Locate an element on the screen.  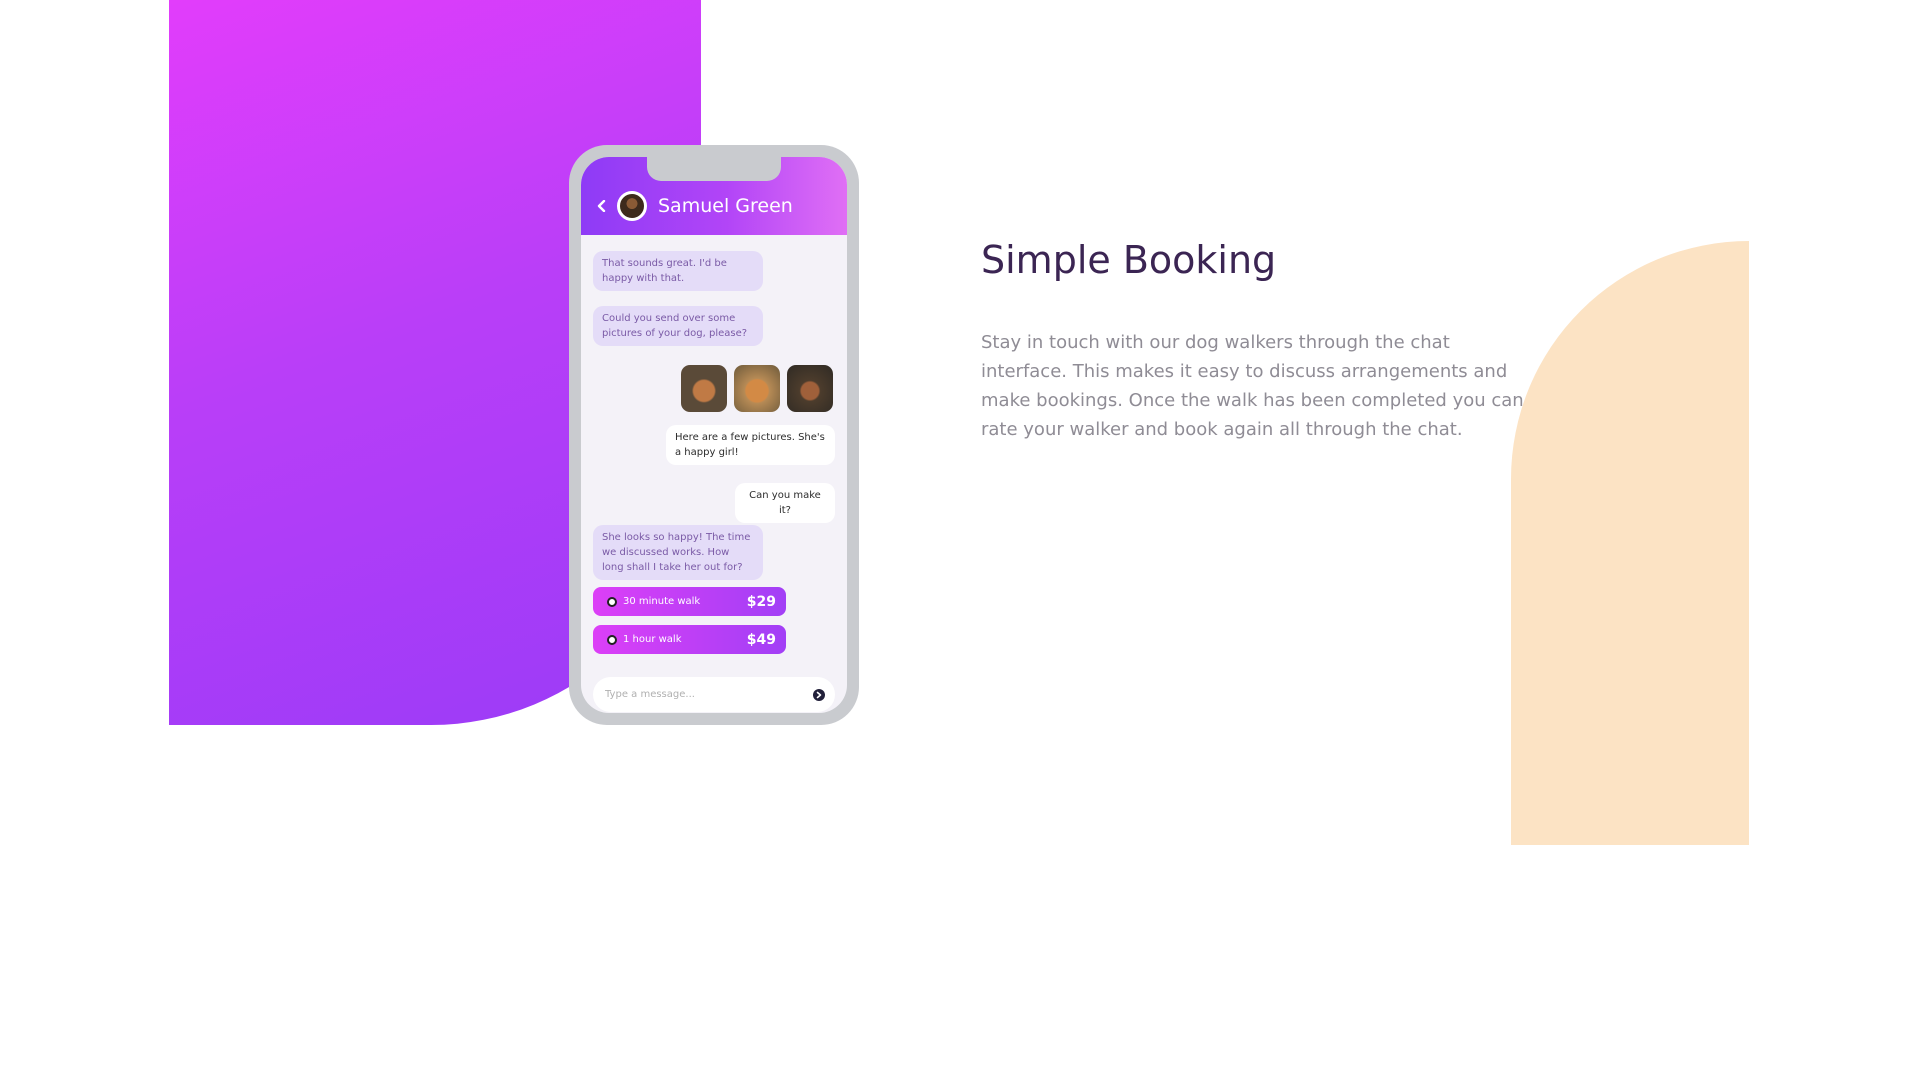
option-price: $49 is located at coordinates (761, 639).